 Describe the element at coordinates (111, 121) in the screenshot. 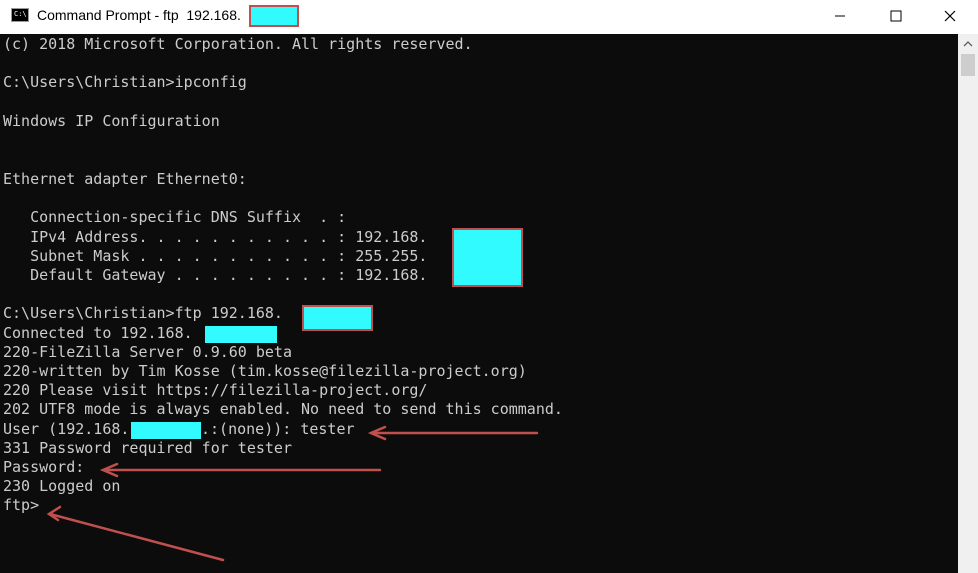

I see `console-line: Windows IP Configuration` at that location.